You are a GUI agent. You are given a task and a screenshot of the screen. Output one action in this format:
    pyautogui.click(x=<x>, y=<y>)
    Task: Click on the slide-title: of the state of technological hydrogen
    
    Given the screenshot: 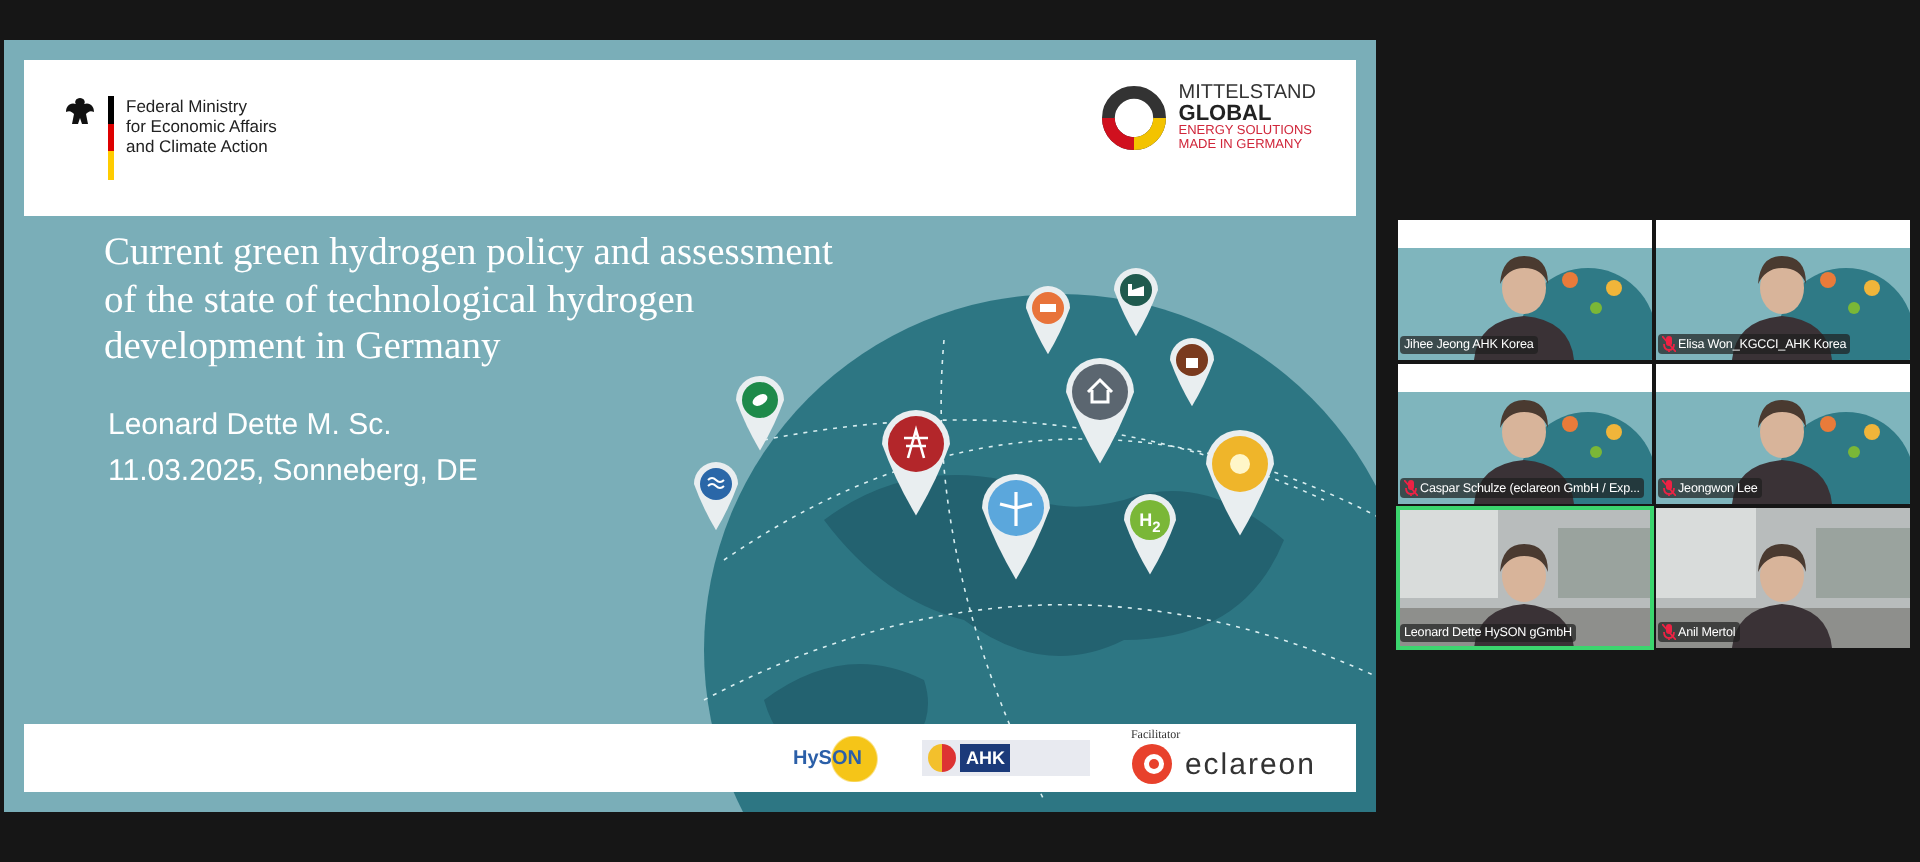 What is the action you would take?
    pyautogui.click(x=399, y=300)
    